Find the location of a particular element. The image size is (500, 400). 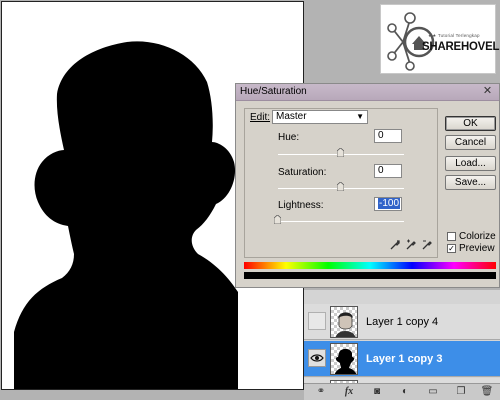

layer-name: Layer 1 copy 3 is located at coordinates (404, 359).